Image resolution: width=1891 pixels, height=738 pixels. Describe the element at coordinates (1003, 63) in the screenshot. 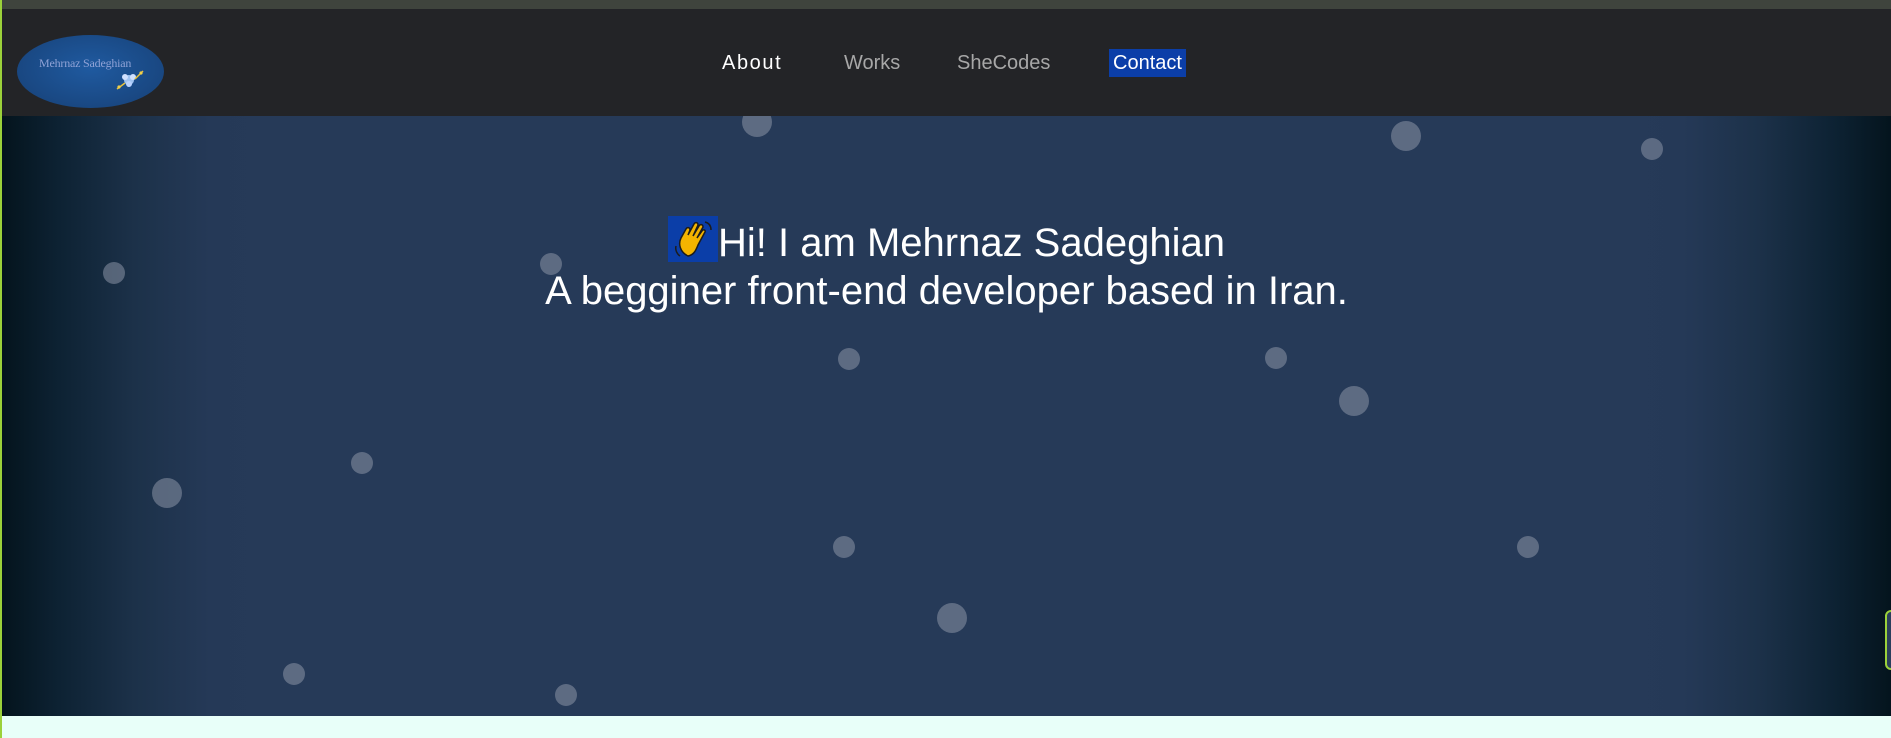

I see `nav-link-shecodes: SheCodes` at that location.